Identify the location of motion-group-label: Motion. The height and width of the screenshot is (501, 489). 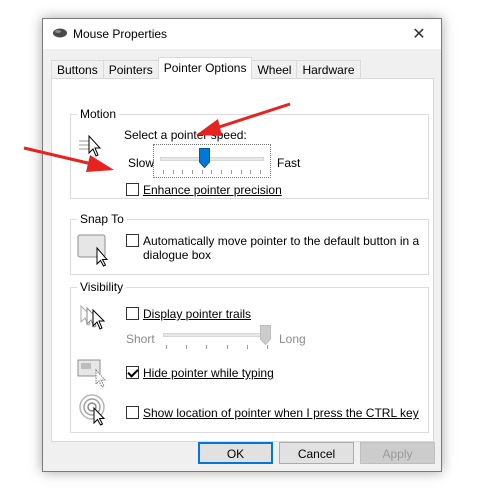
(98, 114).